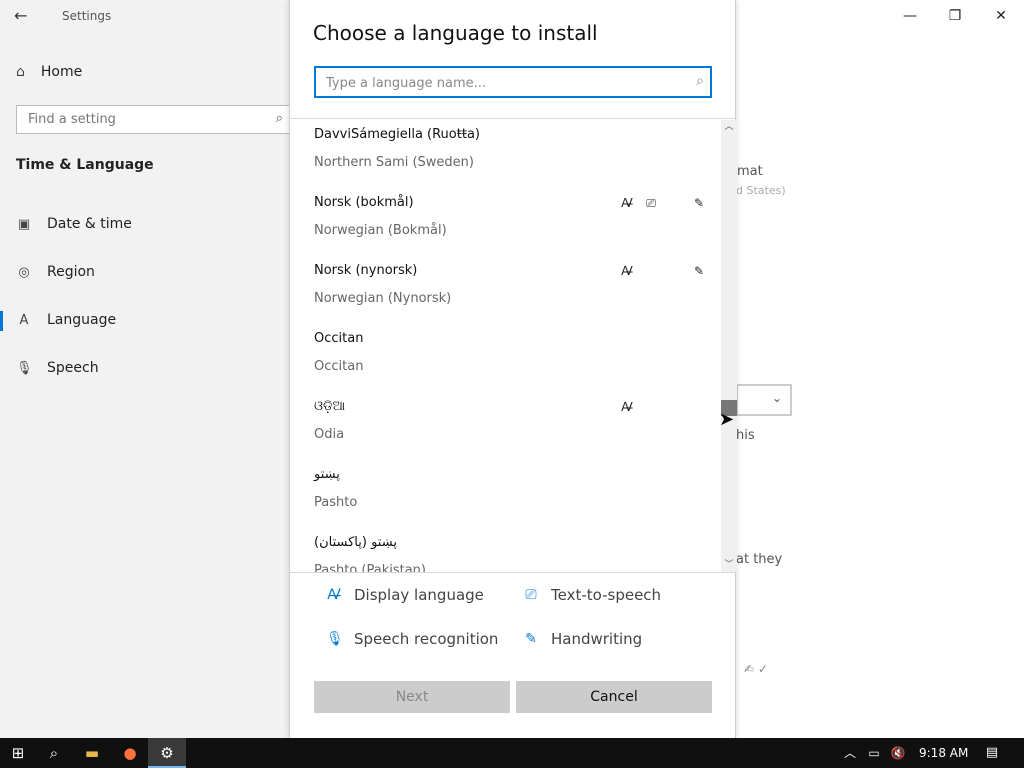  I want to click on chevron-down-icon: ⌄, so click(776, 398).